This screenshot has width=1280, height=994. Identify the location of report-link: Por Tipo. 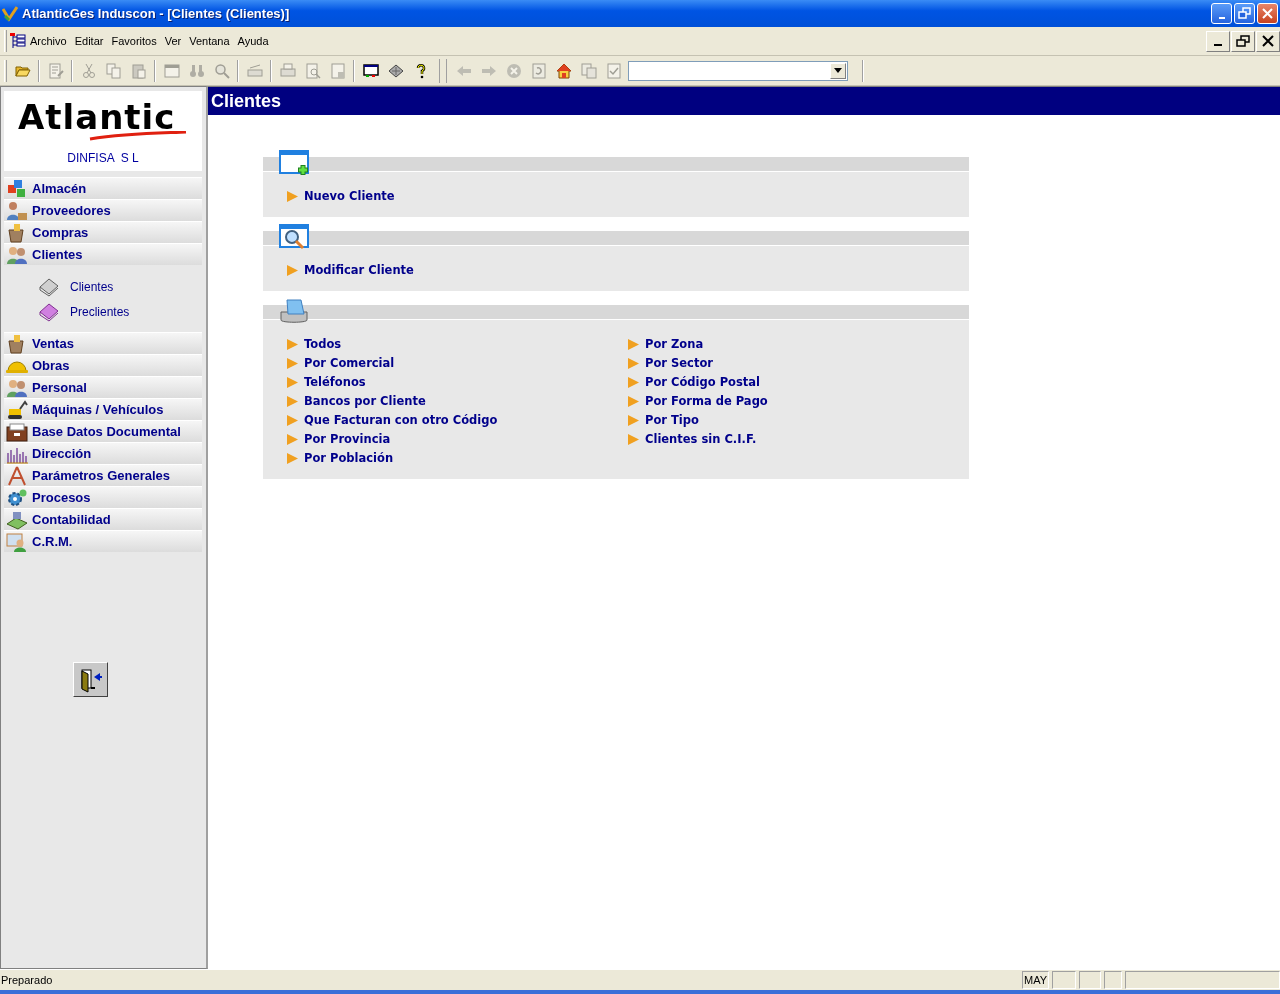
(798, 420).